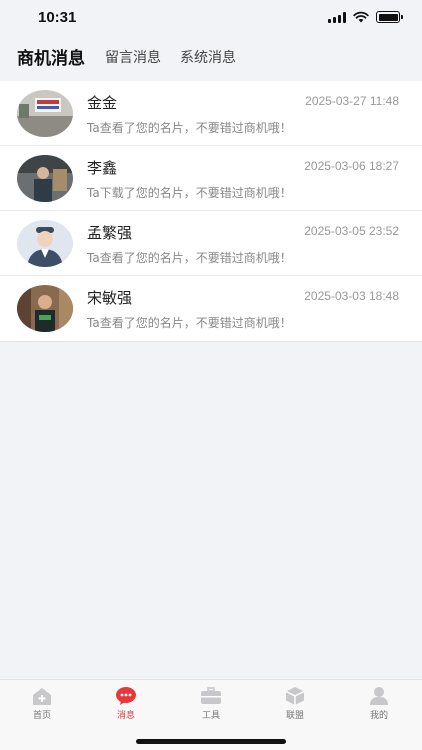 The height and width of the screenshot is (750, 422). I want to click on tab-home-label: 首页, so click(41, 716).